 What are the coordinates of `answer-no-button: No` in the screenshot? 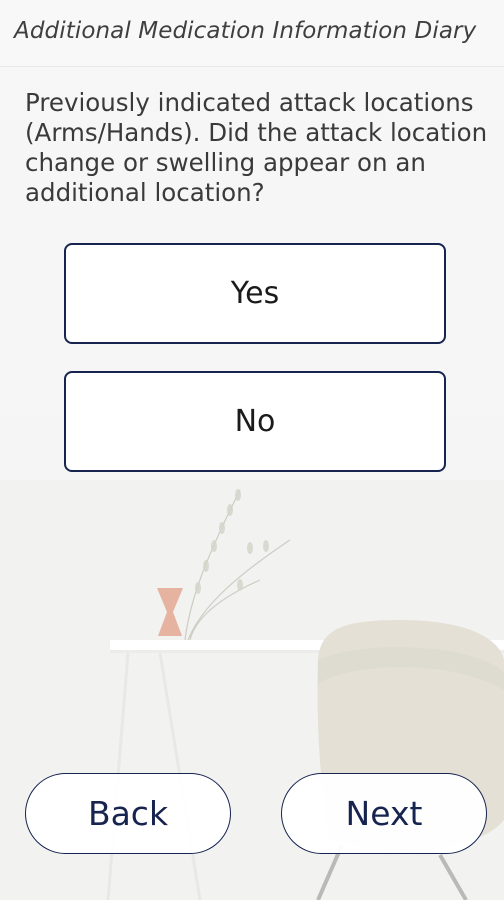 It's located at (255, 421).